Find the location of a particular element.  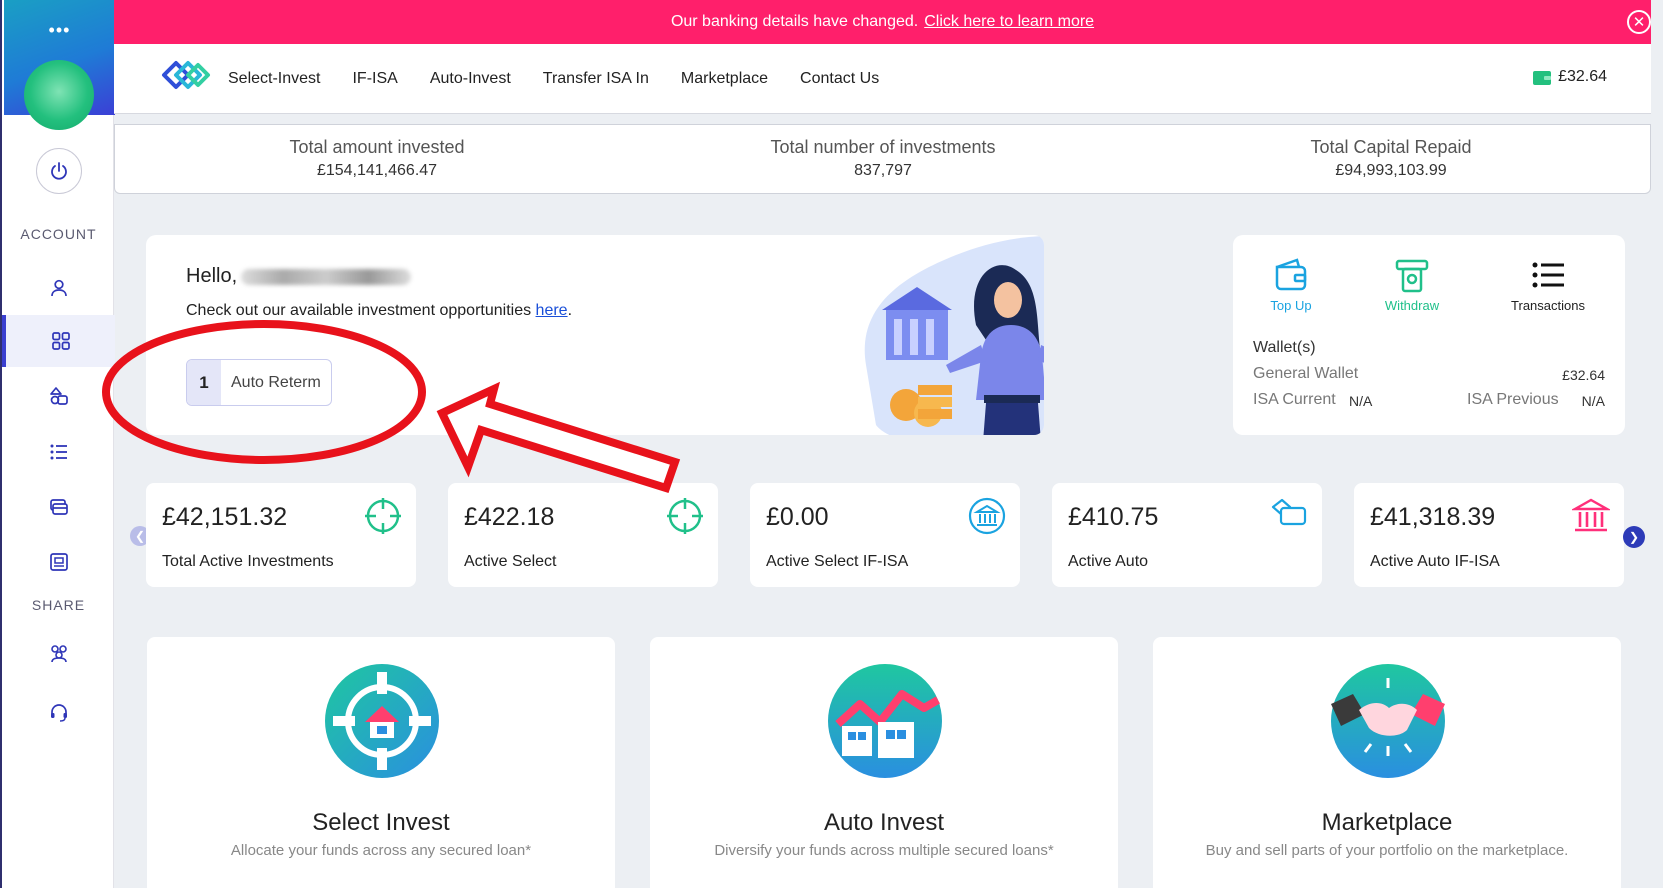

sidebar-item-cards is located at coordinates (58, 507).